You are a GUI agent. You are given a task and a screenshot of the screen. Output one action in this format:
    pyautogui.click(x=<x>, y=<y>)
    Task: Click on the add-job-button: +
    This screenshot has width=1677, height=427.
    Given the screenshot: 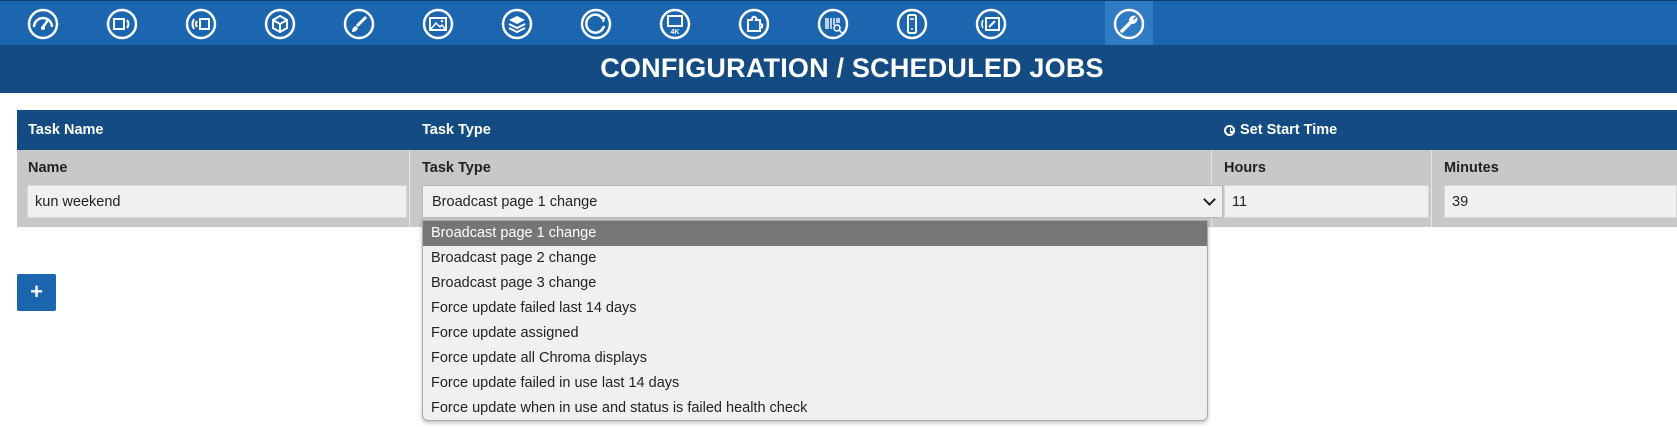 What is the action you would take?
    pyautogui.click(x=36, y=292)
    